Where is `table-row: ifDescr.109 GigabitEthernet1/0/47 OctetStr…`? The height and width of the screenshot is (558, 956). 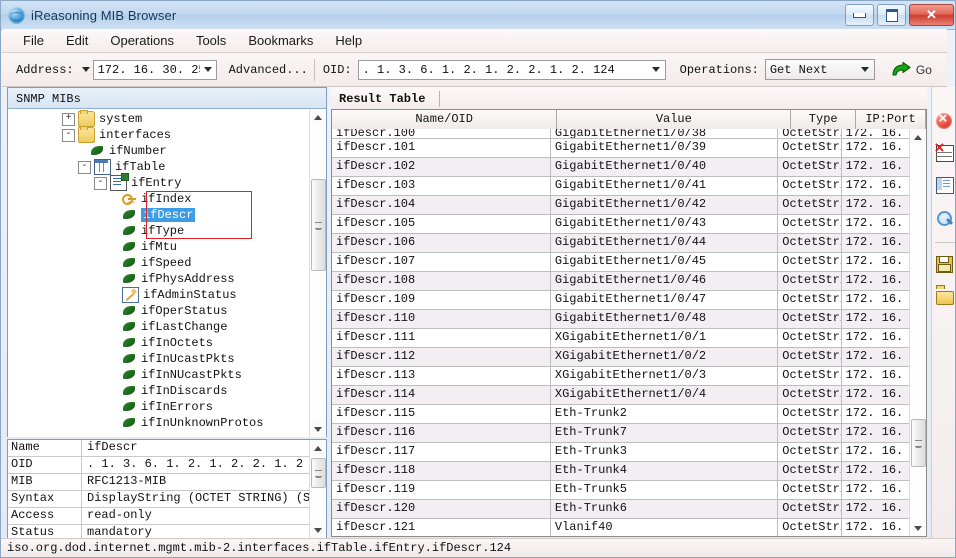
table-row: ifDescr.109 GigabitEthernet1/0/47 OctetStr… is located at coordinates (621, 300).